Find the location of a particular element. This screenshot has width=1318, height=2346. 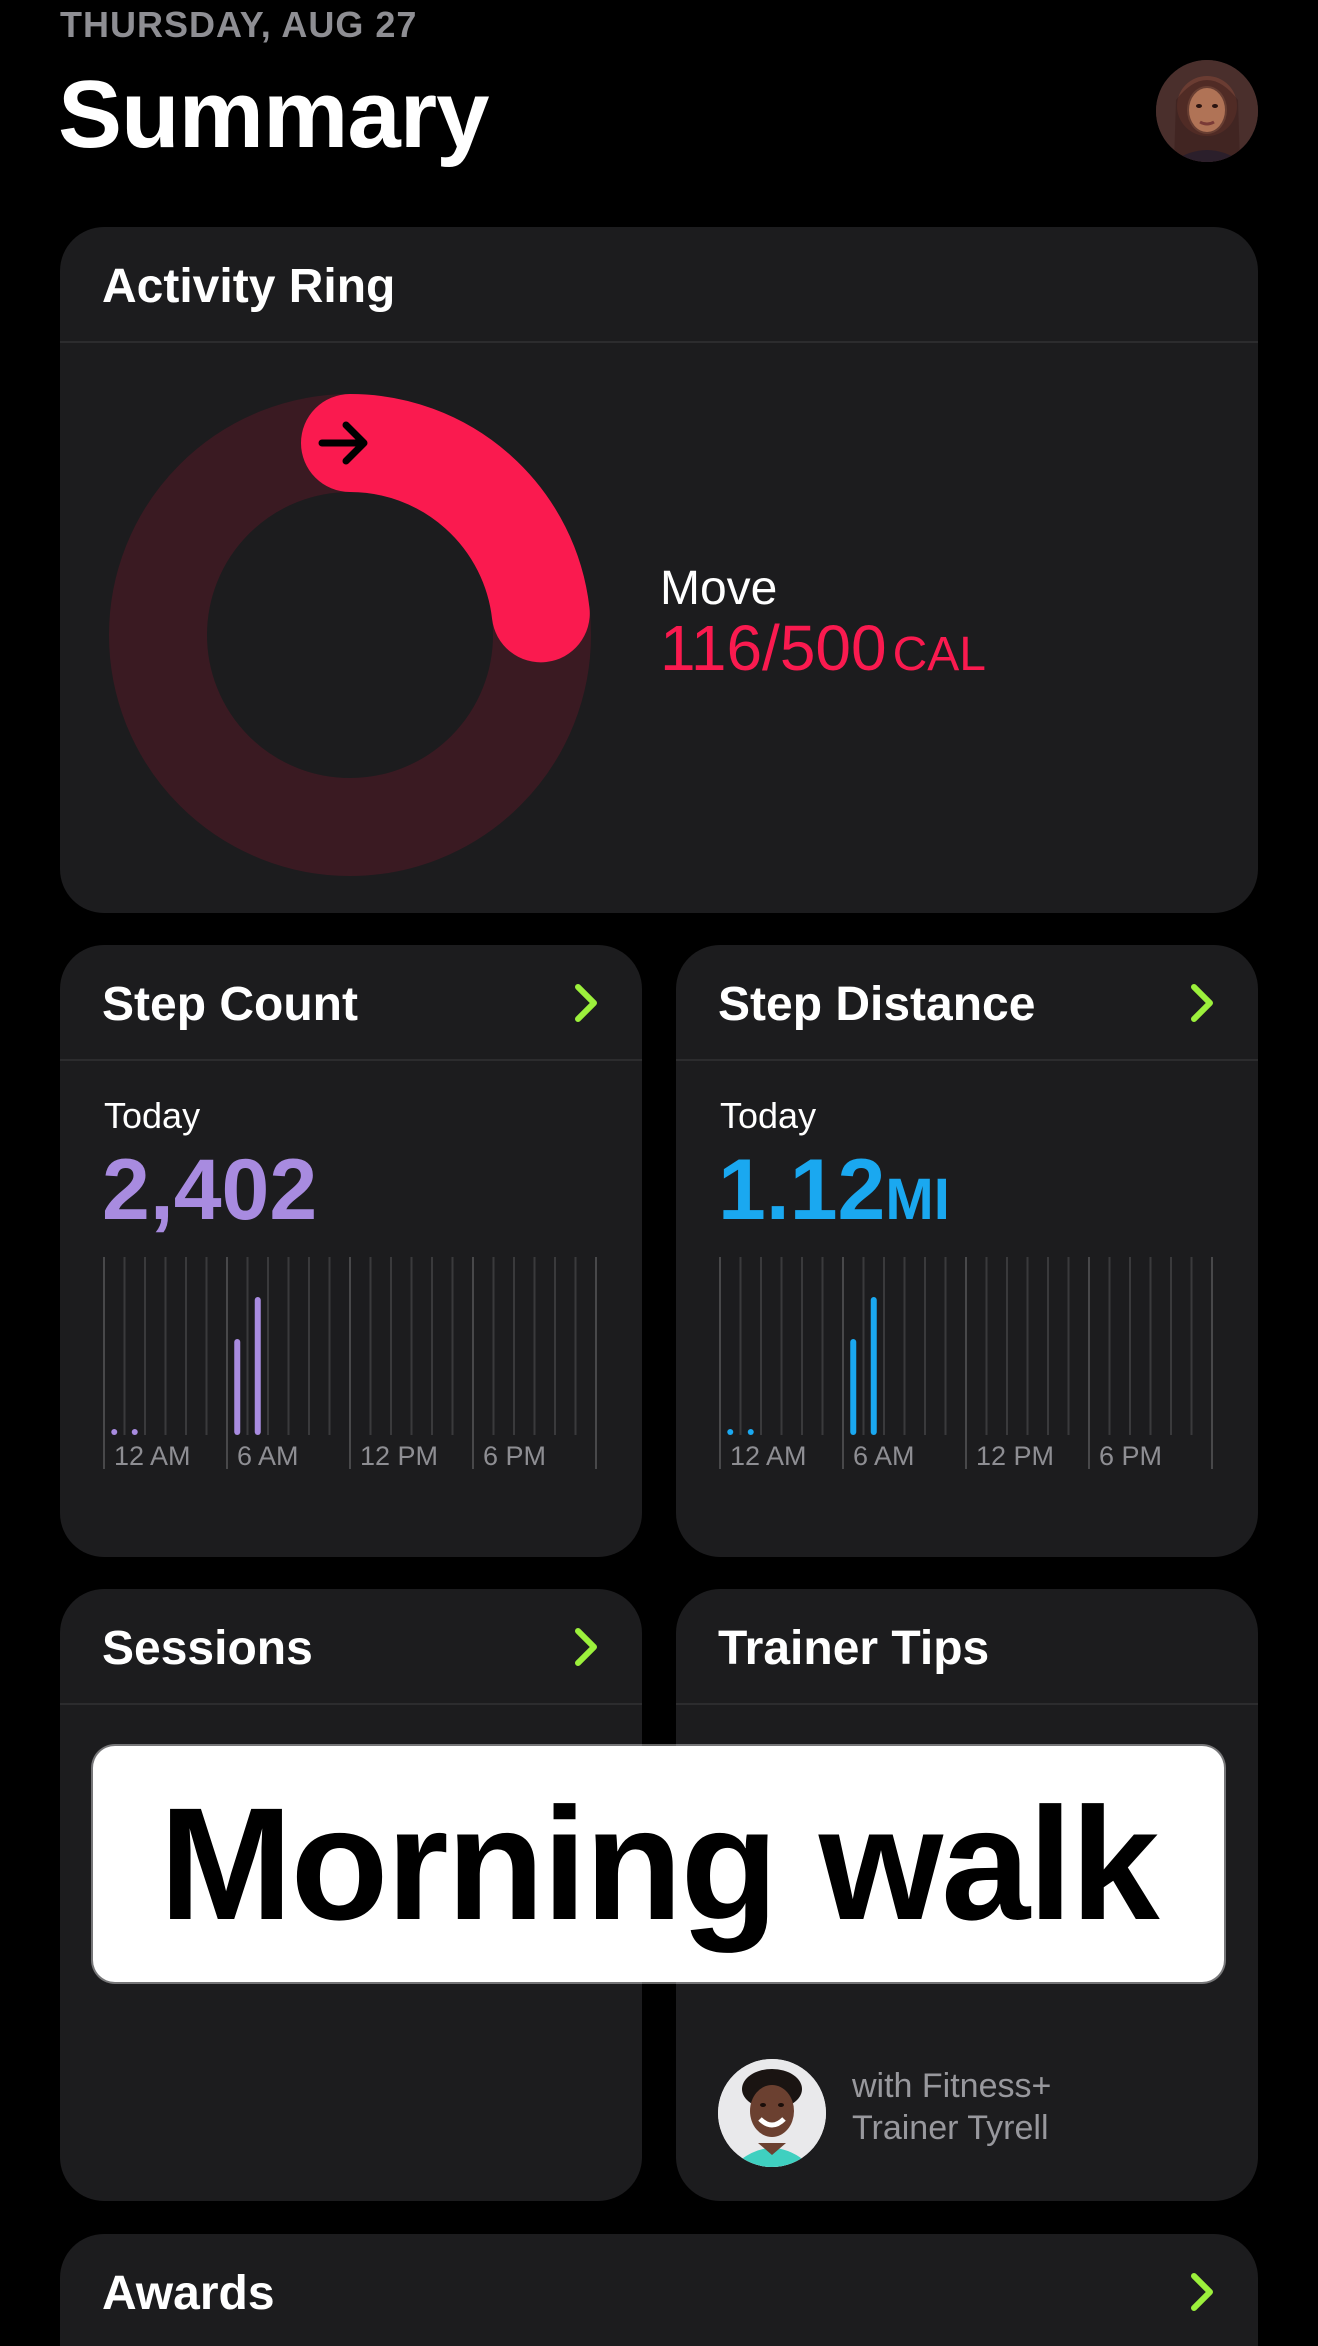

awards-title: Awards is located at coordinates (188, 2293).